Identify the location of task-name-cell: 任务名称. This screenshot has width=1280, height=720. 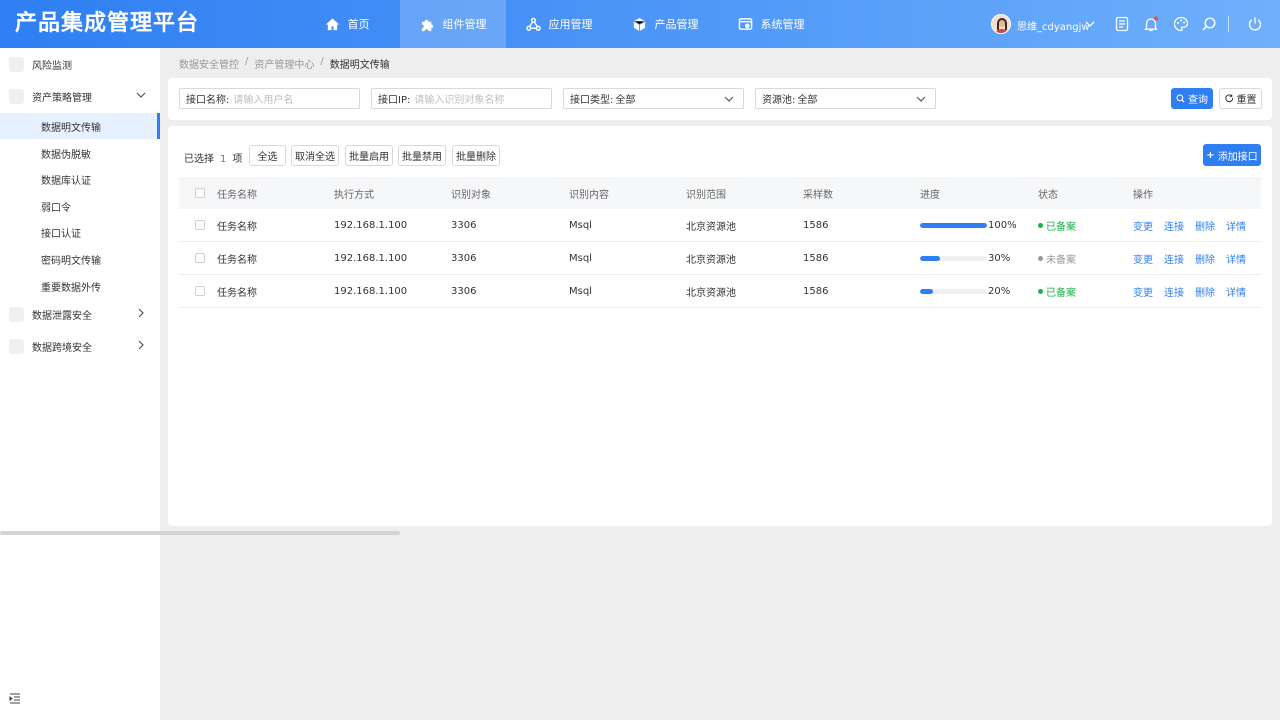
(237, 227).